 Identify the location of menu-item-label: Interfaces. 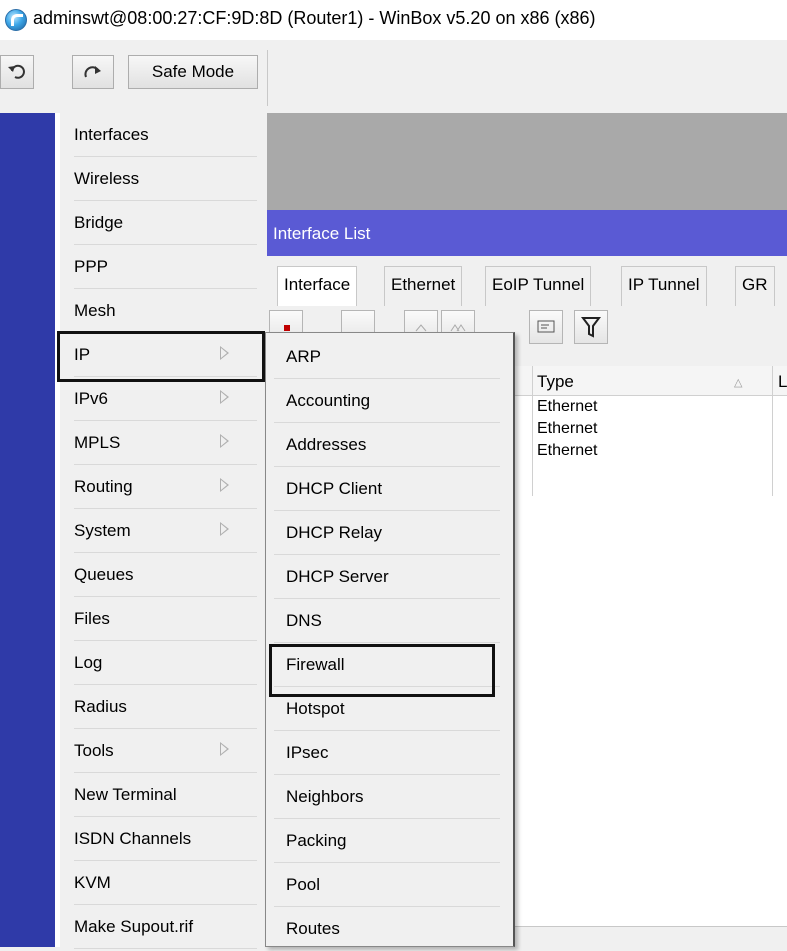
(111, 134).